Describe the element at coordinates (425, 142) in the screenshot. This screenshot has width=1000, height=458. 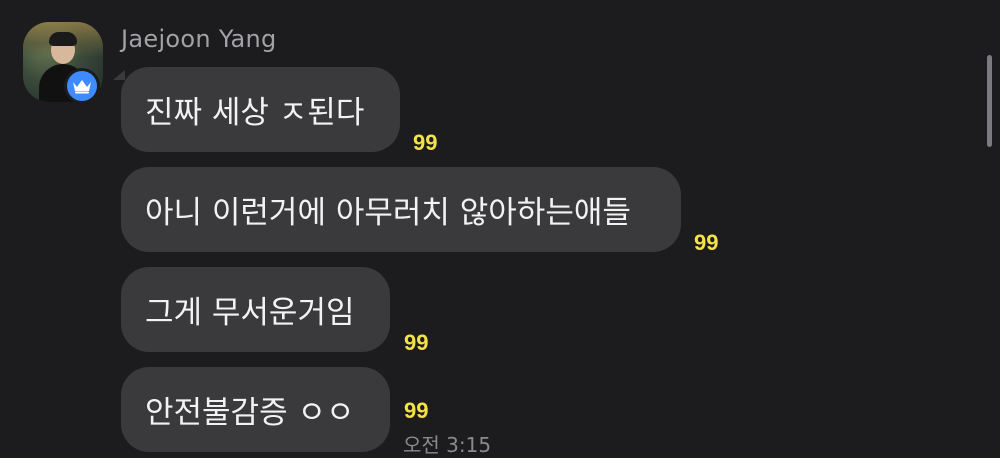
I see `unread-count-1: 99` at that location.